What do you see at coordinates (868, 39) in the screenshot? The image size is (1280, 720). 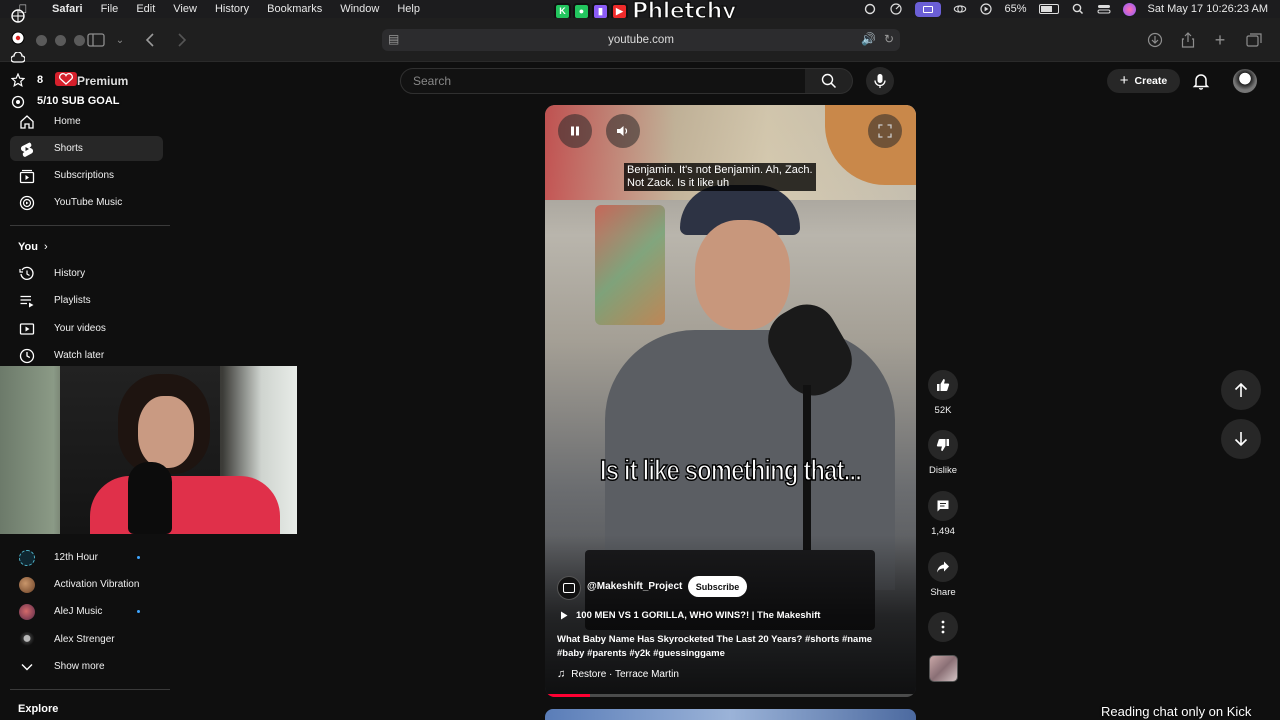 I see `audio-playing-icon: 🔊` at bounding box center [868, 39].